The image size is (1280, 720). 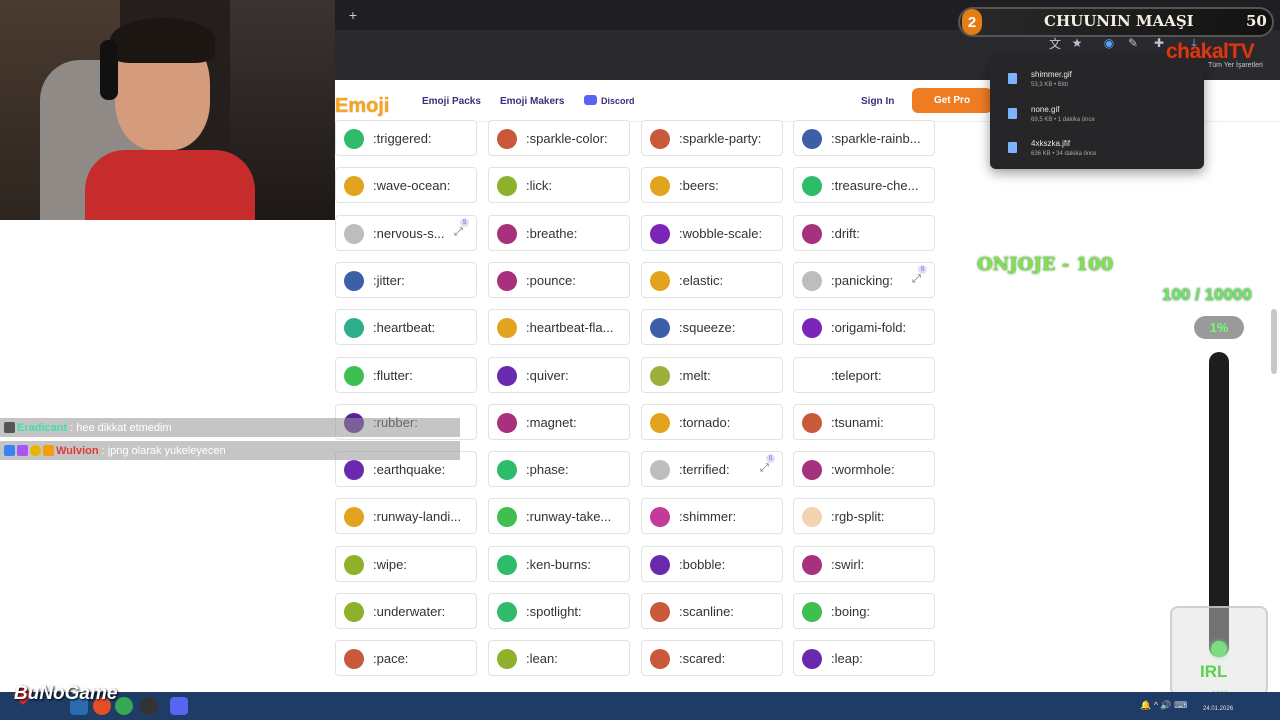 I want to click on emoji-card: :heartbeat:, so click(x=406, y=327).